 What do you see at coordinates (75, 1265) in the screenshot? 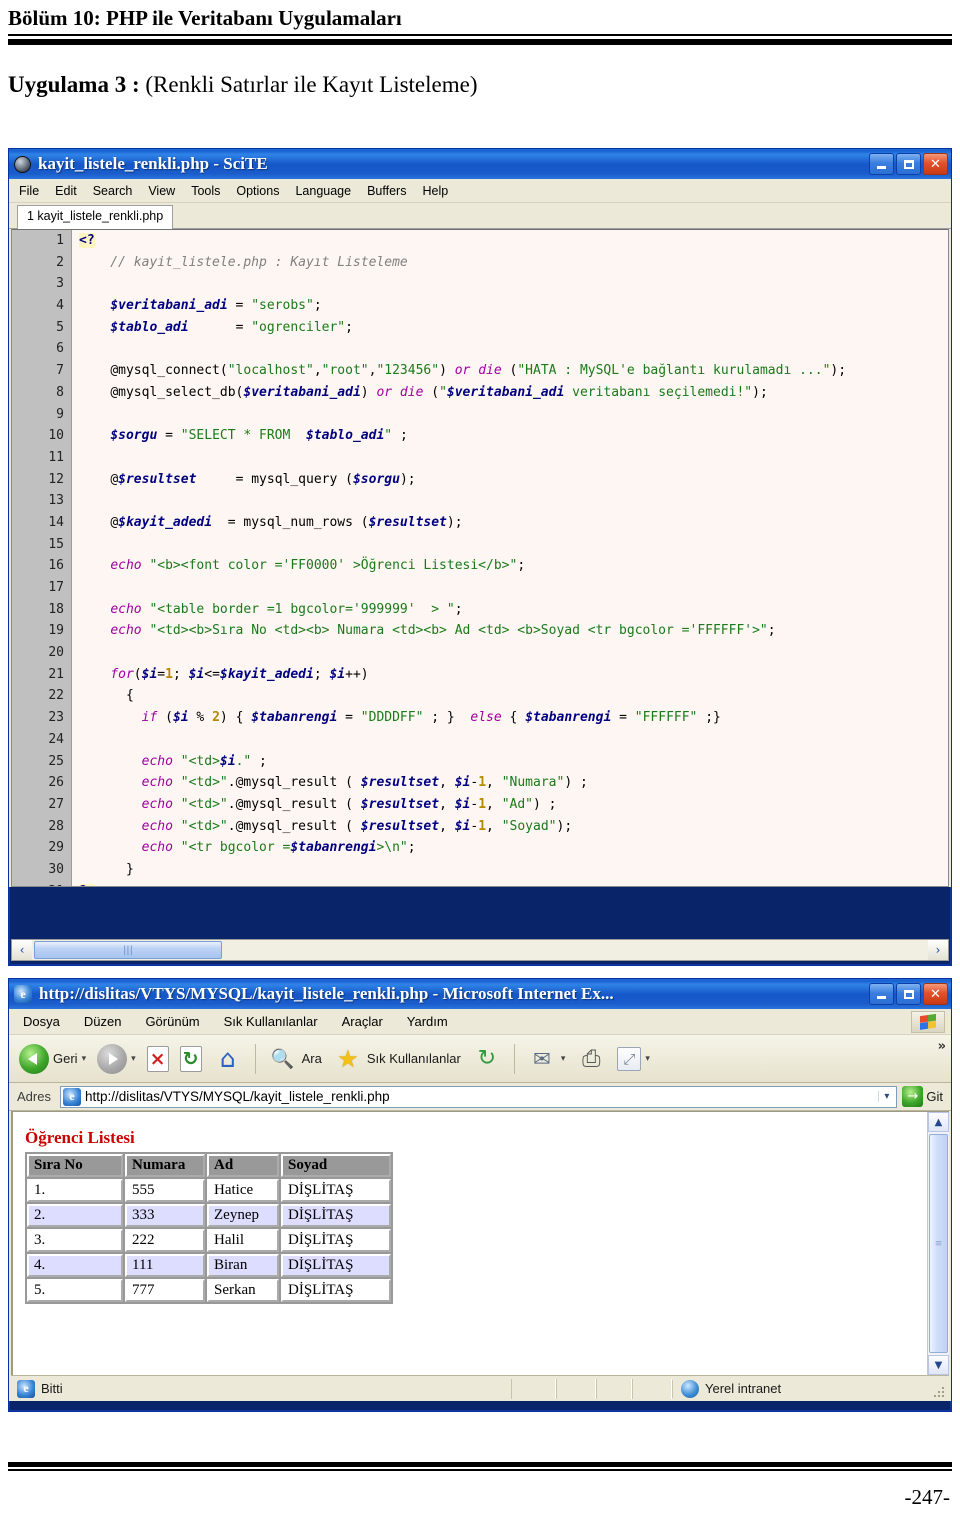
I see `table-cell: 4.` at bounding box center [75, 1265].